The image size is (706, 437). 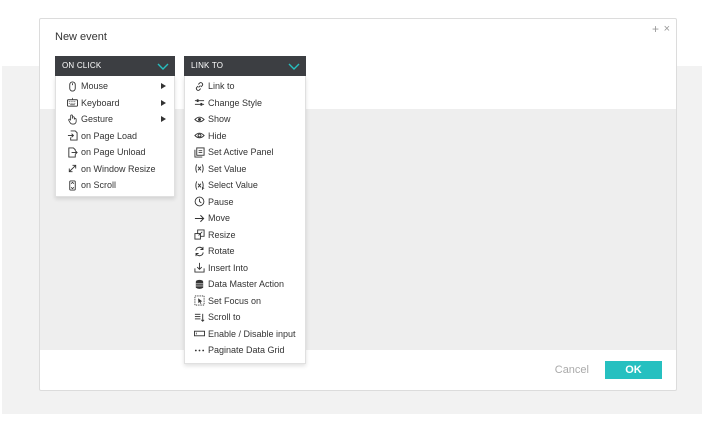 What do you see at coordinates (97, 119) in the screenshot?
I see `trigger-item-label: Gesture` at bounding box center [97, 119].